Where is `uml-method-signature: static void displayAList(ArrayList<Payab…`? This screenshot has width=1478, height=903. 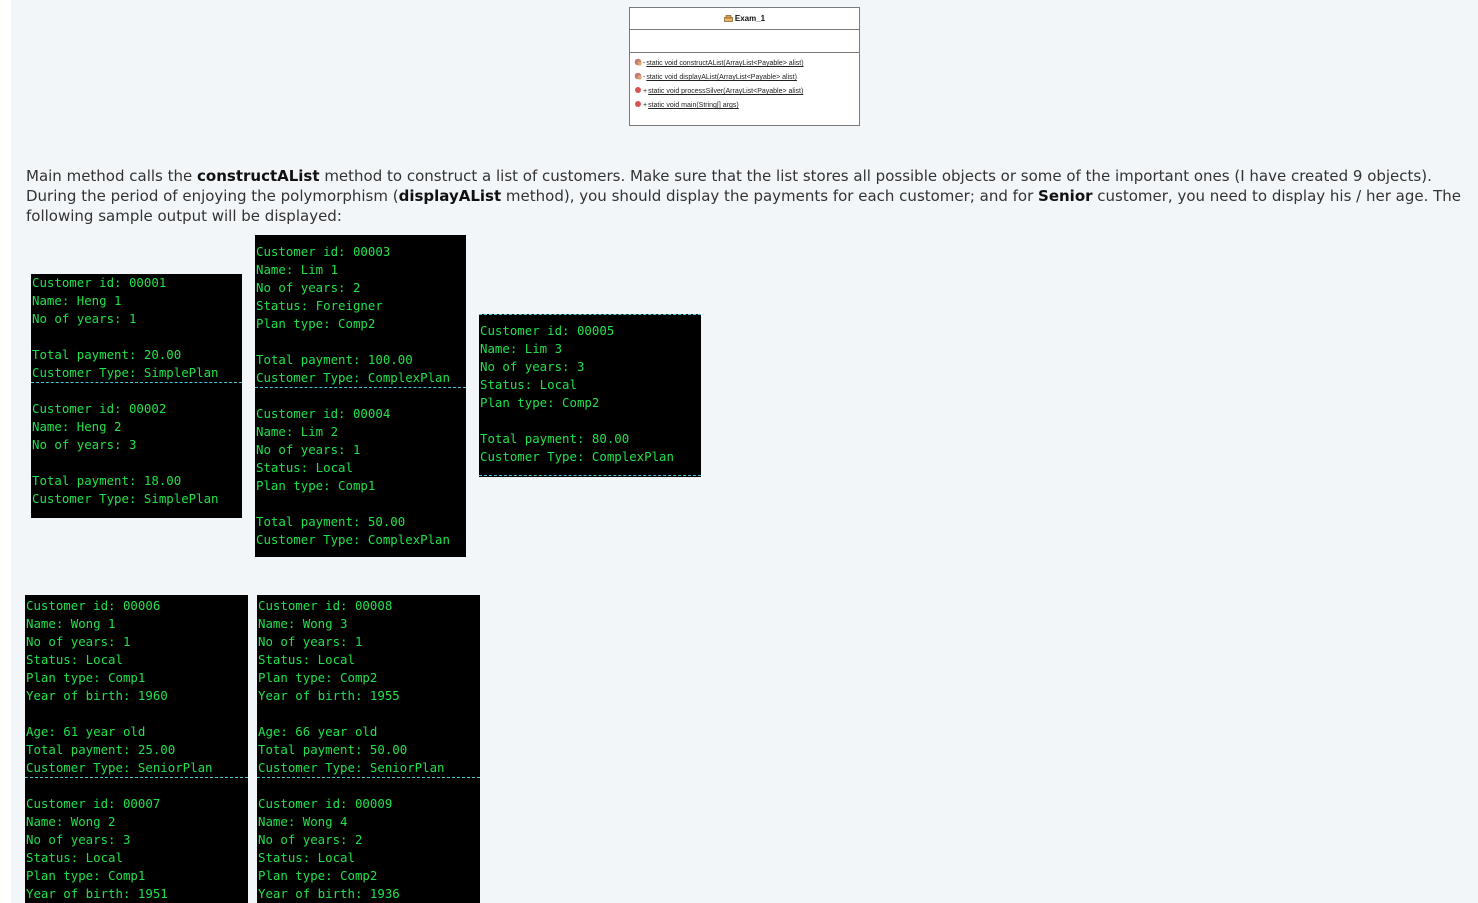 uml-method-signature: static void displayAList(ArrayList<Payab… is located at coordinates (721, 77).